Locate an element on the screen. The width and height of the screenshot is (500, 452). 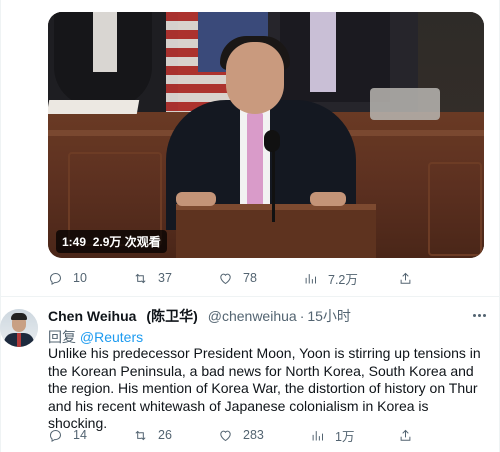
replying-to-label: 回复 is located at coordinates (62, 337).